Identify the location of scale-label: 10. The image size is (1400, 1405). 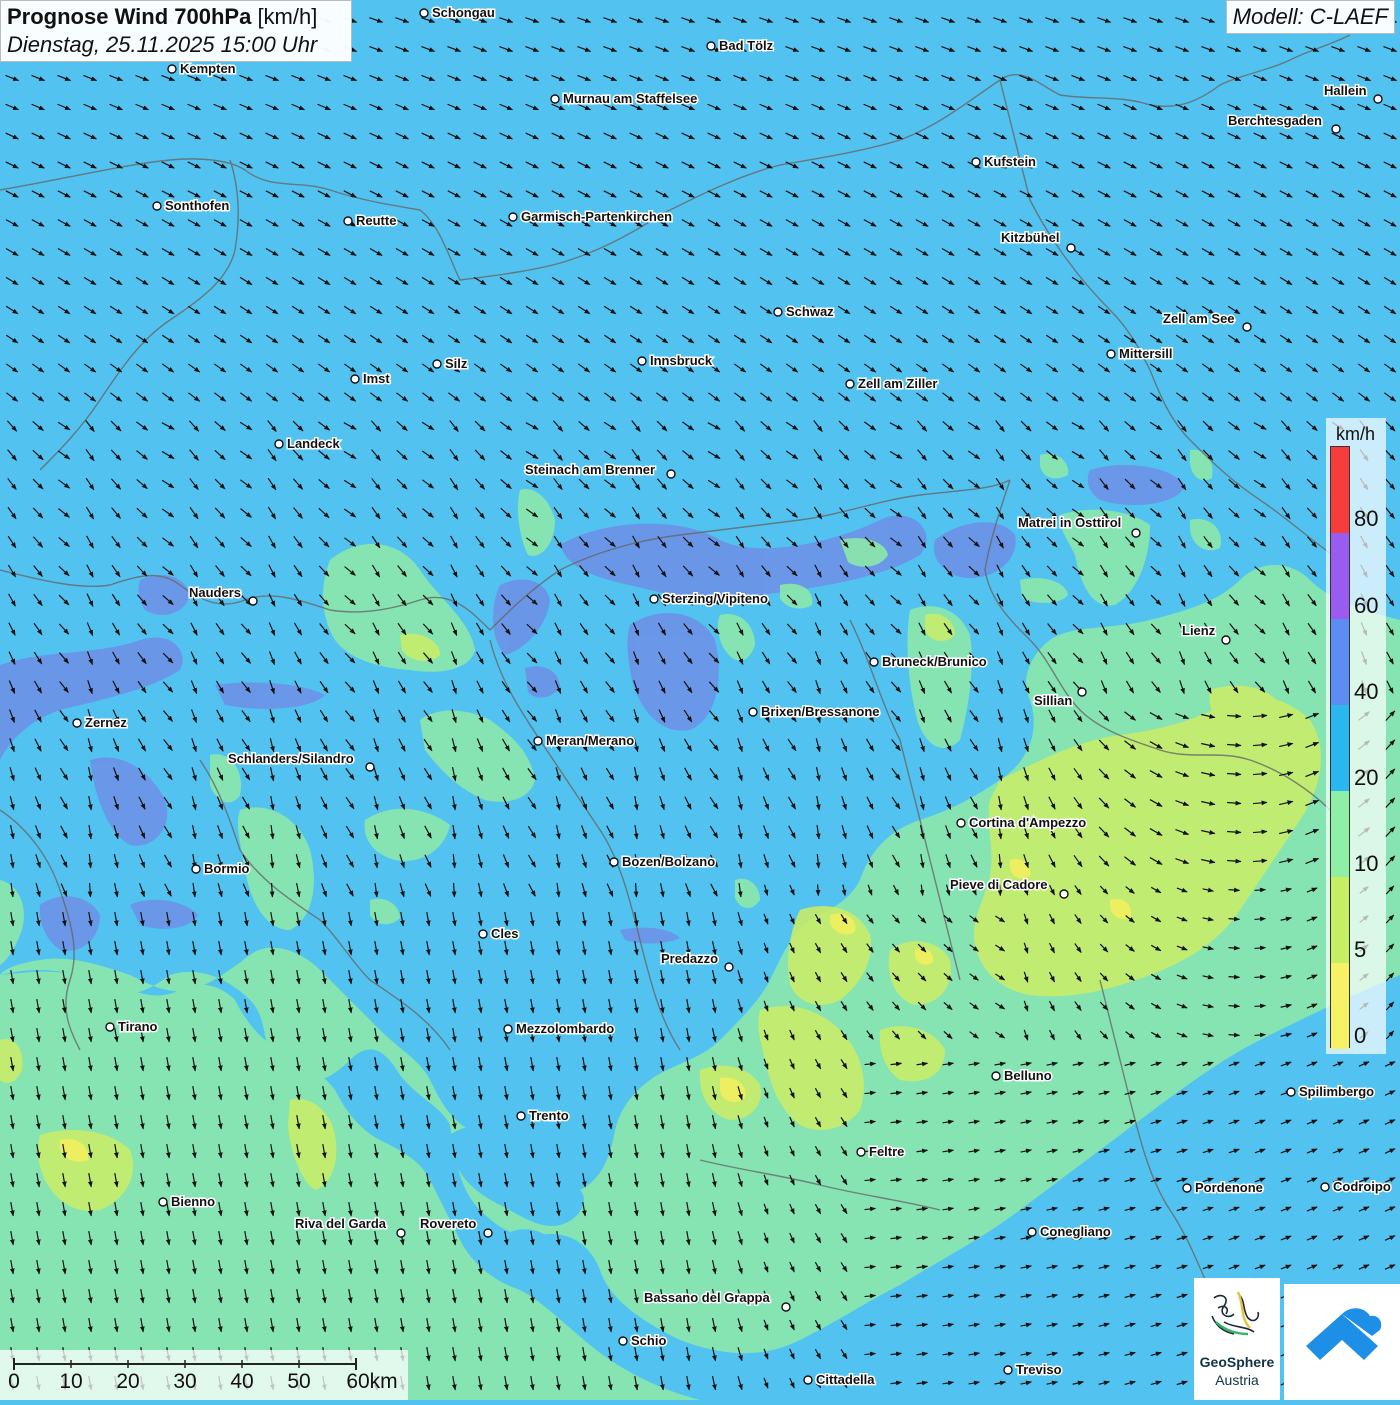
(71, 1381).